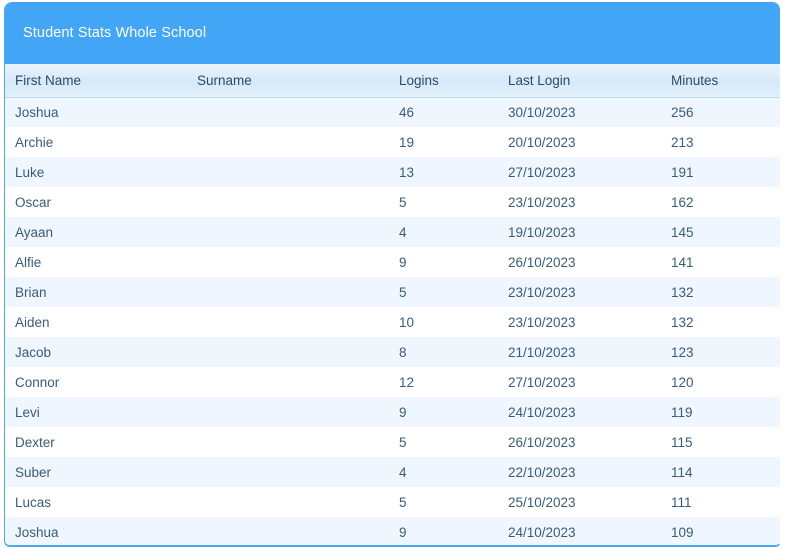 The height and width of the screenshot is (549, 785). What do you see at coordinates (96, 262) in the screenshot?
I see `cell-first_name: Alfie` at bounding box center [96, 262].